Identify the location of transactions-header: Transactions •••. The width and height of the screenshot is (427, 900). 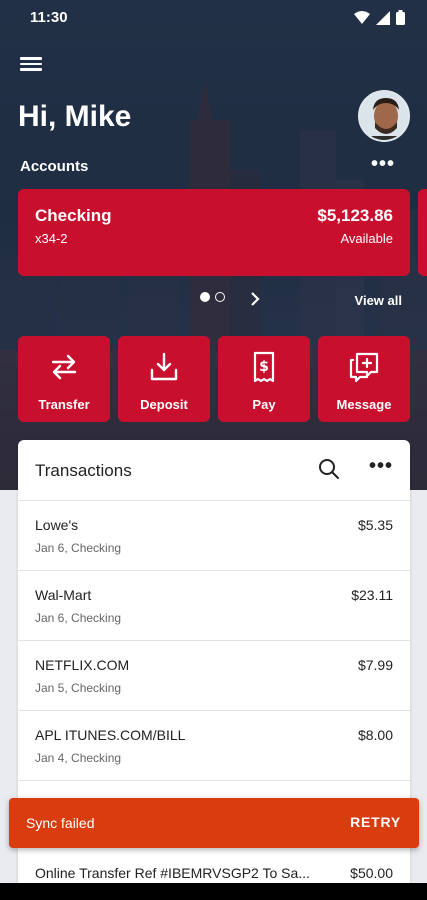
(214, 470).